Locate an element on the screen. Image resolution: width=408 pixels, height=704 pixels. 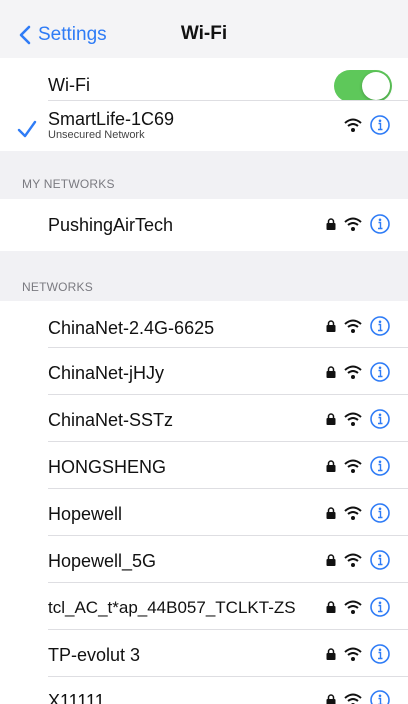
network-name: ChinaNet-jHJy is located at coordinates (106, 373).